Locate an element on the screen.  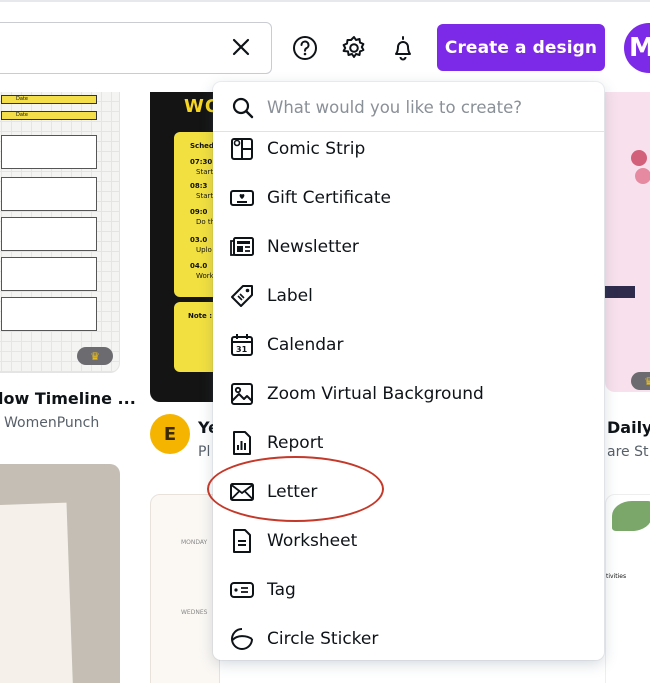
schedule-note: Work is located at coordinates (205, 276).